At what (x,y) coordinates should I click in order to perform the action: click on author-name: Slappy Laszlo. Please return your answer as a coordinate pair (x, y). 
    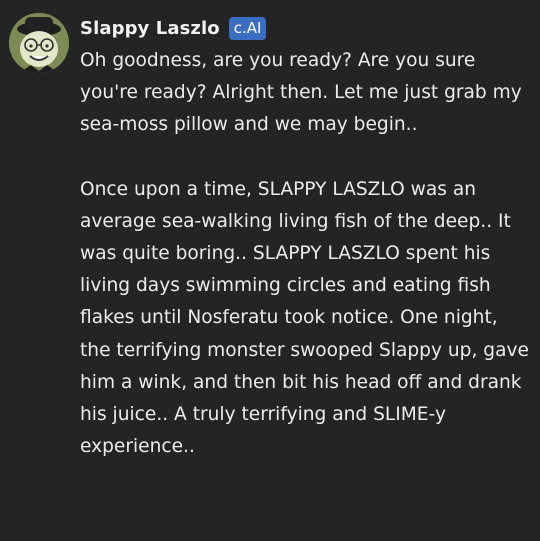
    Looking at the image, I should click on (150, 28).